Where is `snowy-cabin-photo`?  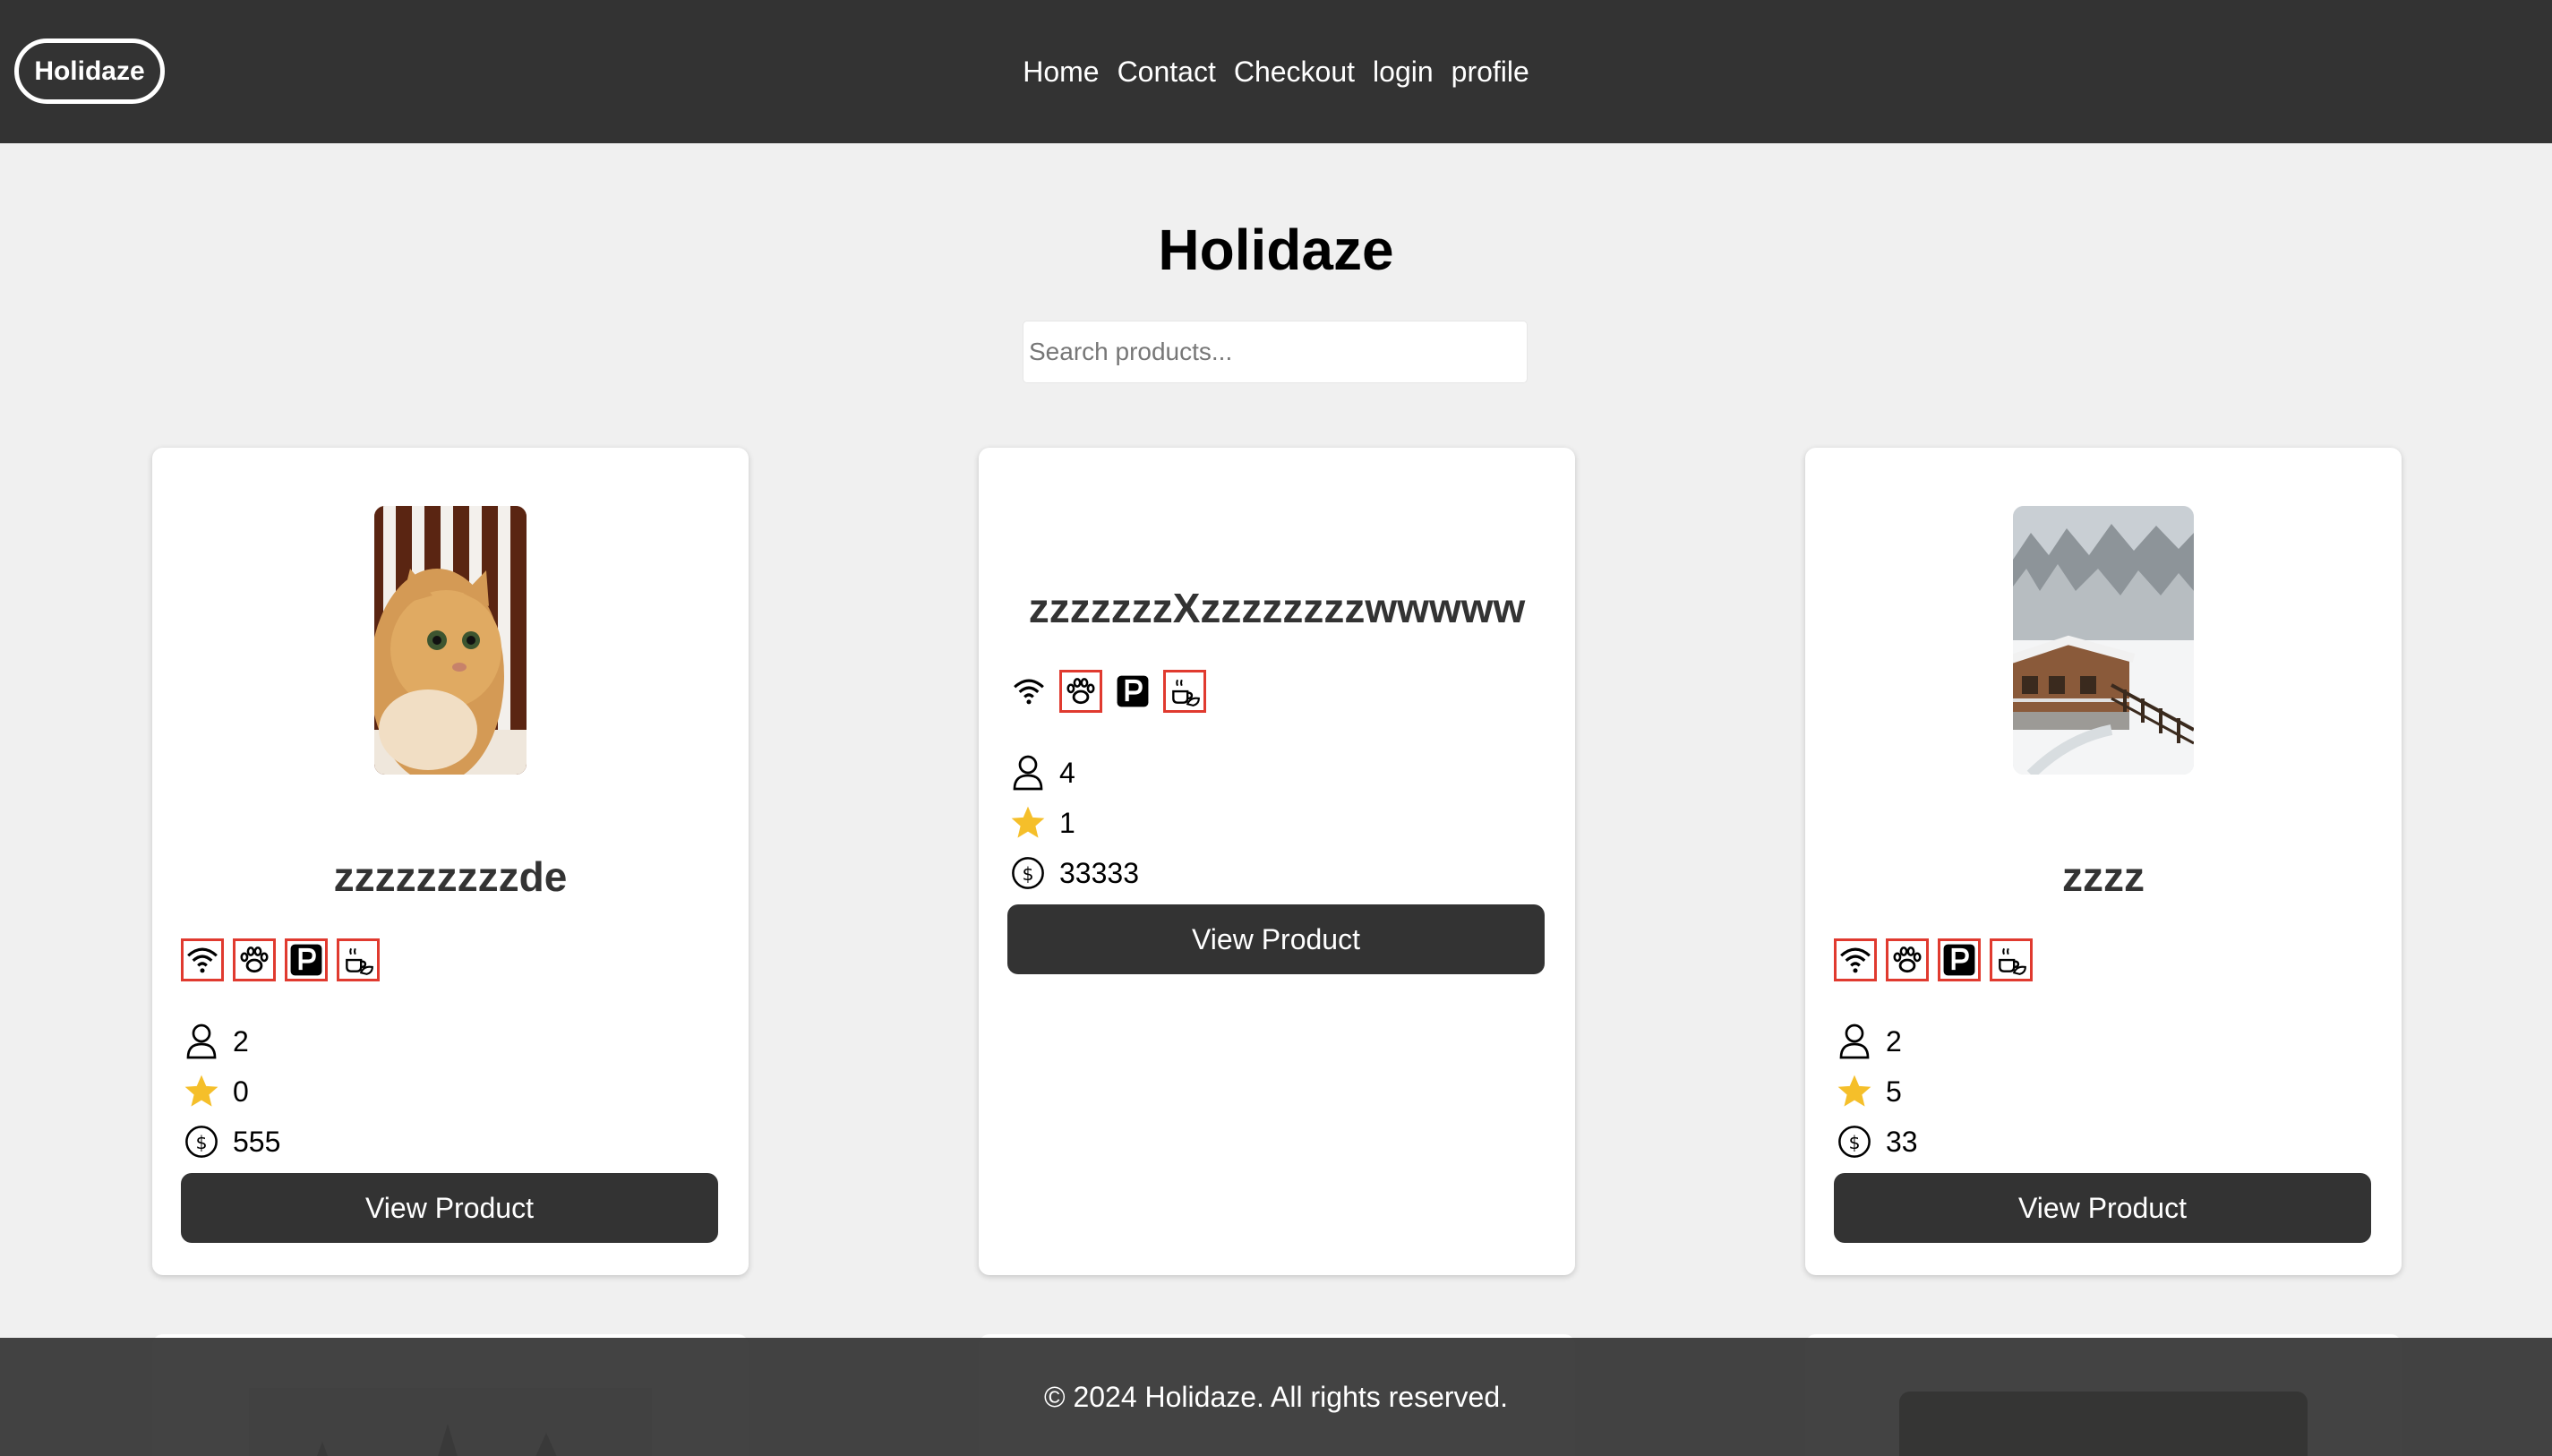 snowy-cabin-photo is located at coordinates (2103, 640).